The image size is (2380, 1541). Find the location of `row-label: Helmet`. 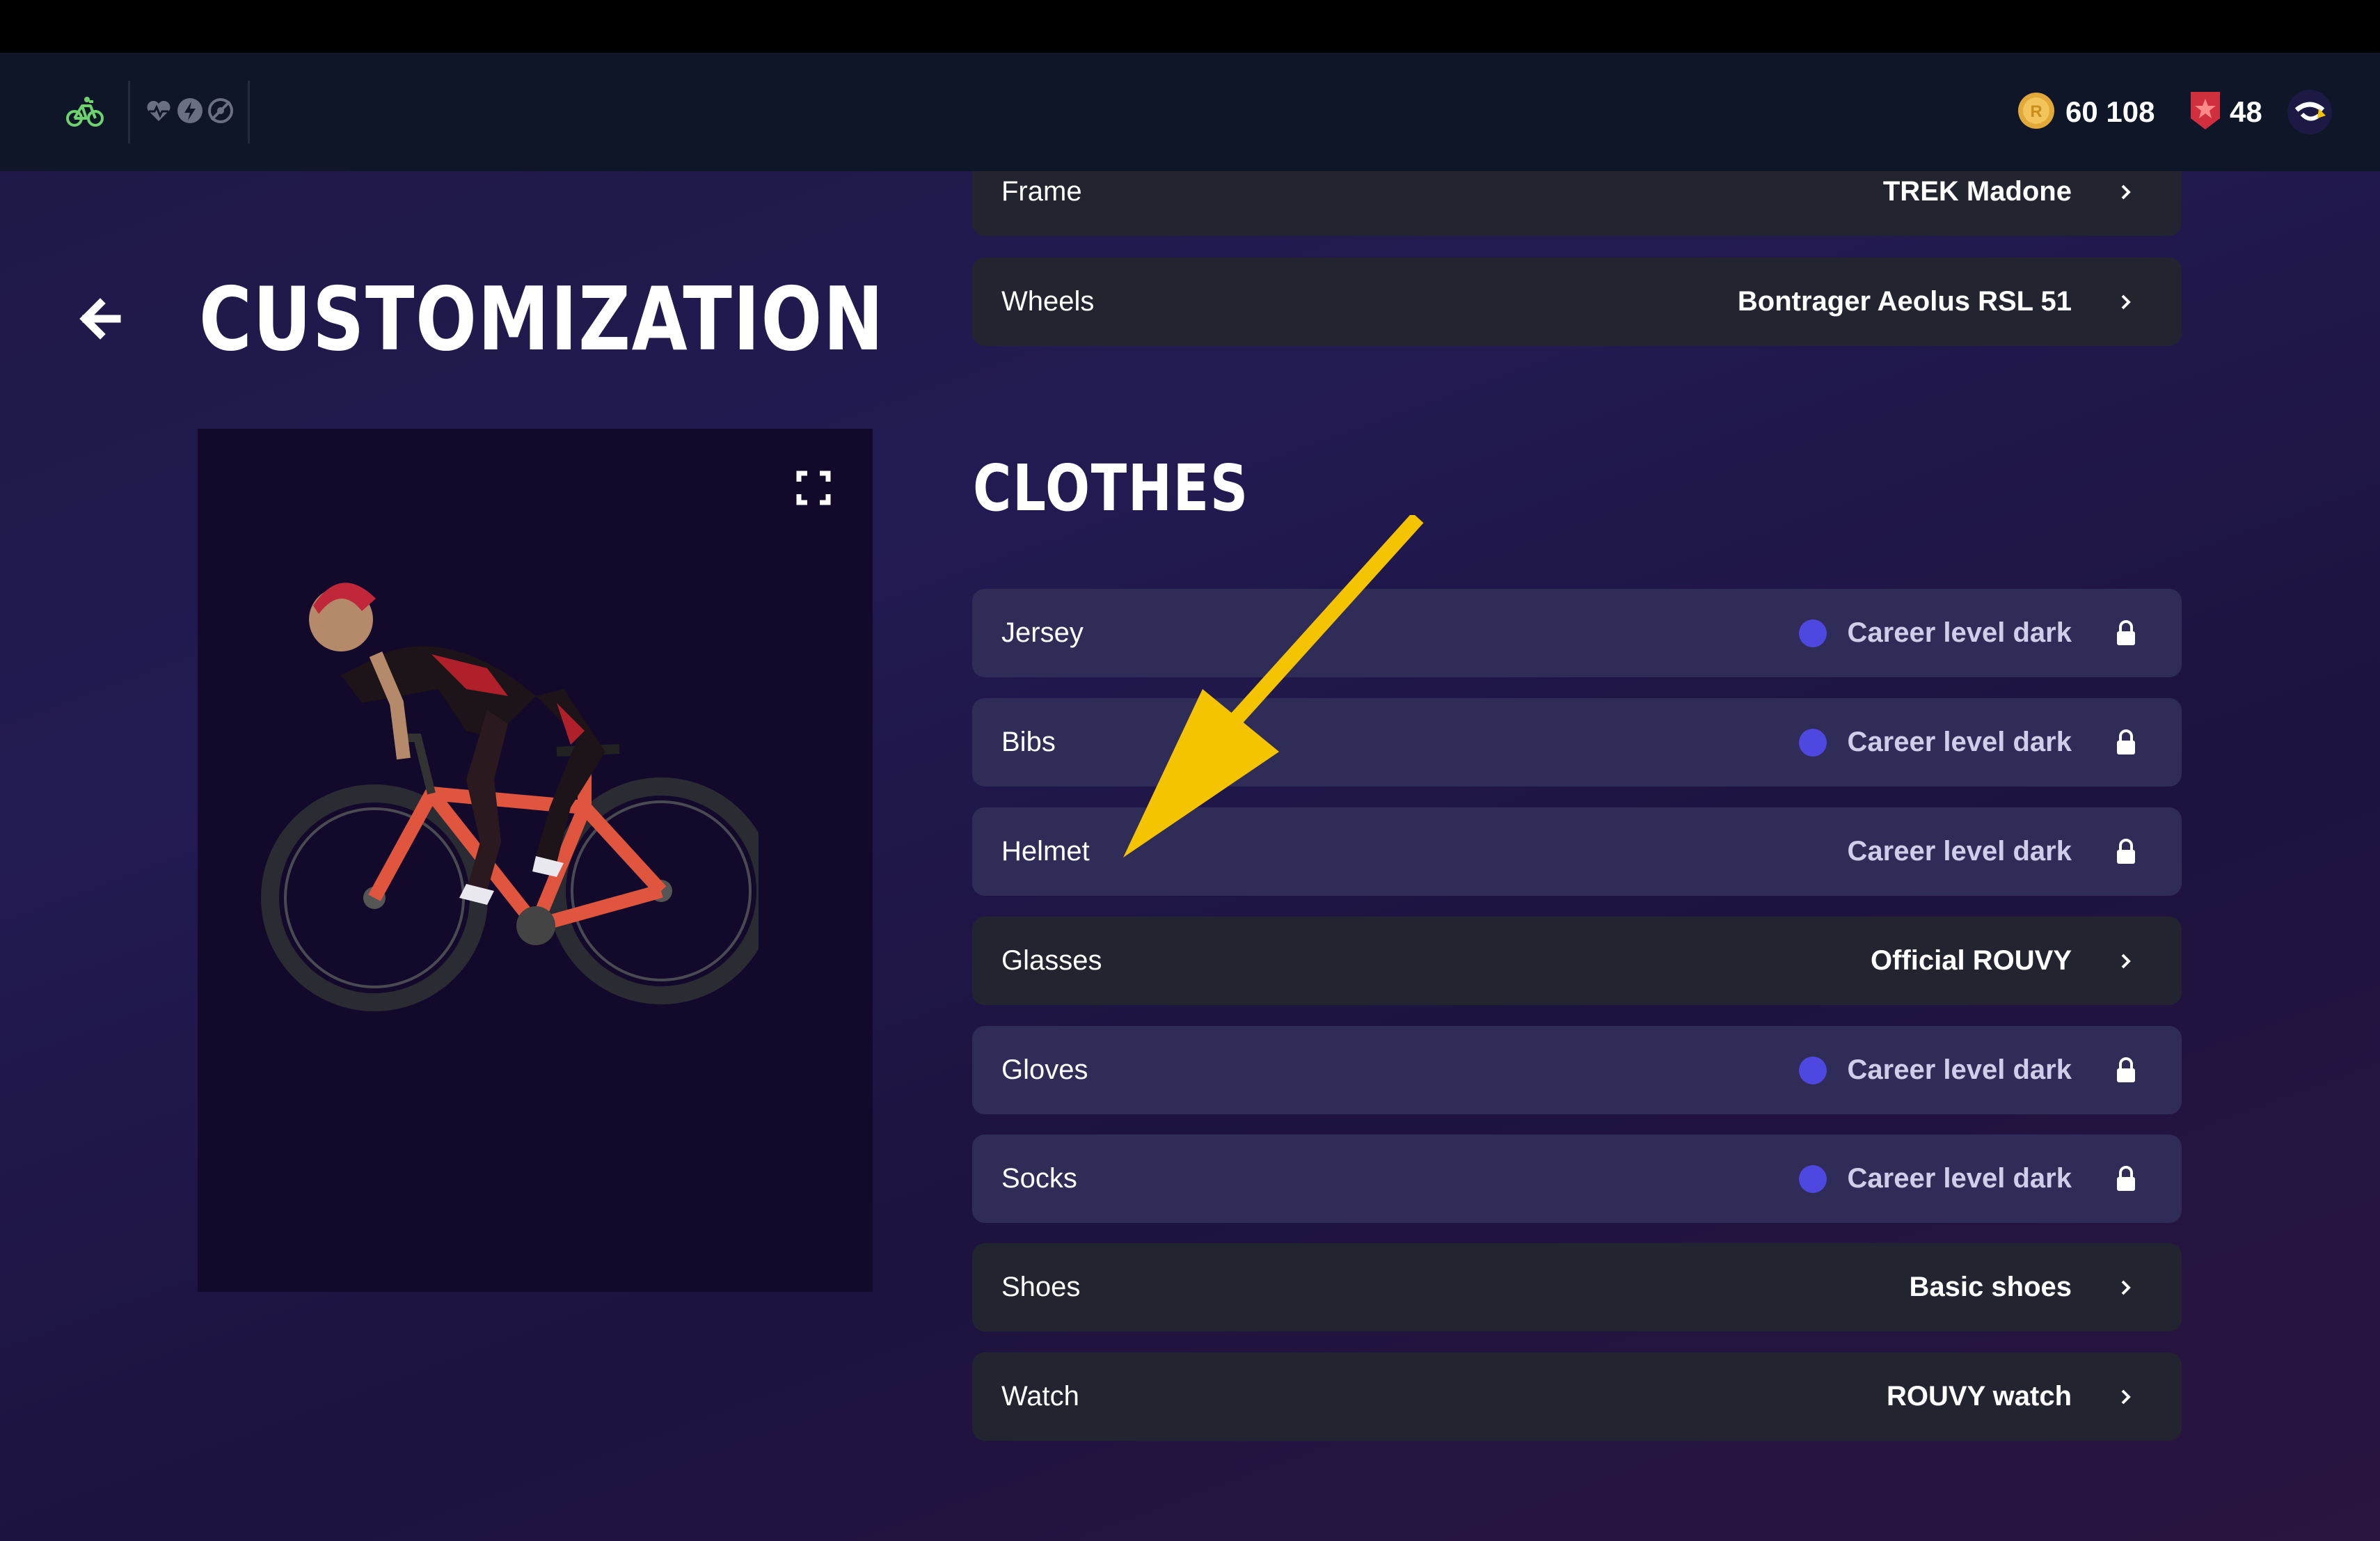

row-label: Helmet is located at coordinates (1045, 851).